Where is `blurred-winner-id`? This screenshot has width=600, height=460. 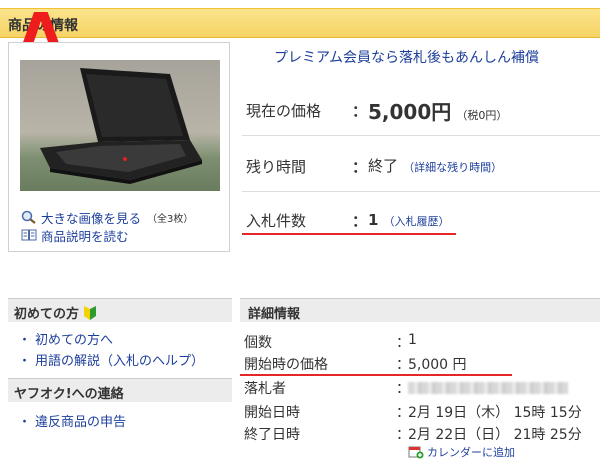 blurred-winner-id is located at coordinates (488, 388).